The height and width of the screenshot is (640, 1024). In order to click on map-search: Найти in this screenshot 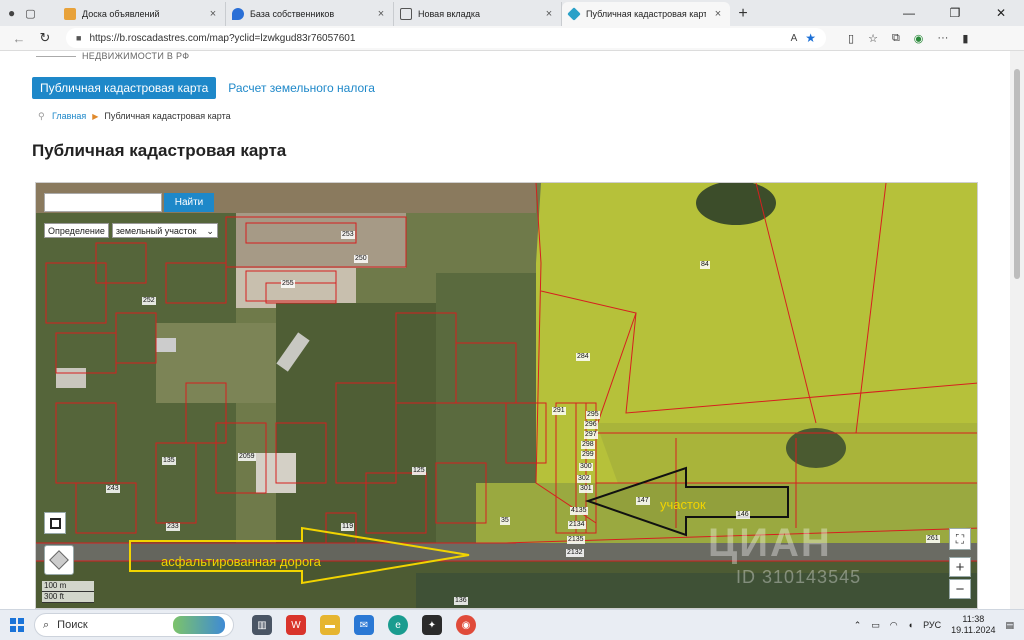, I will do `click(129, 202)`.